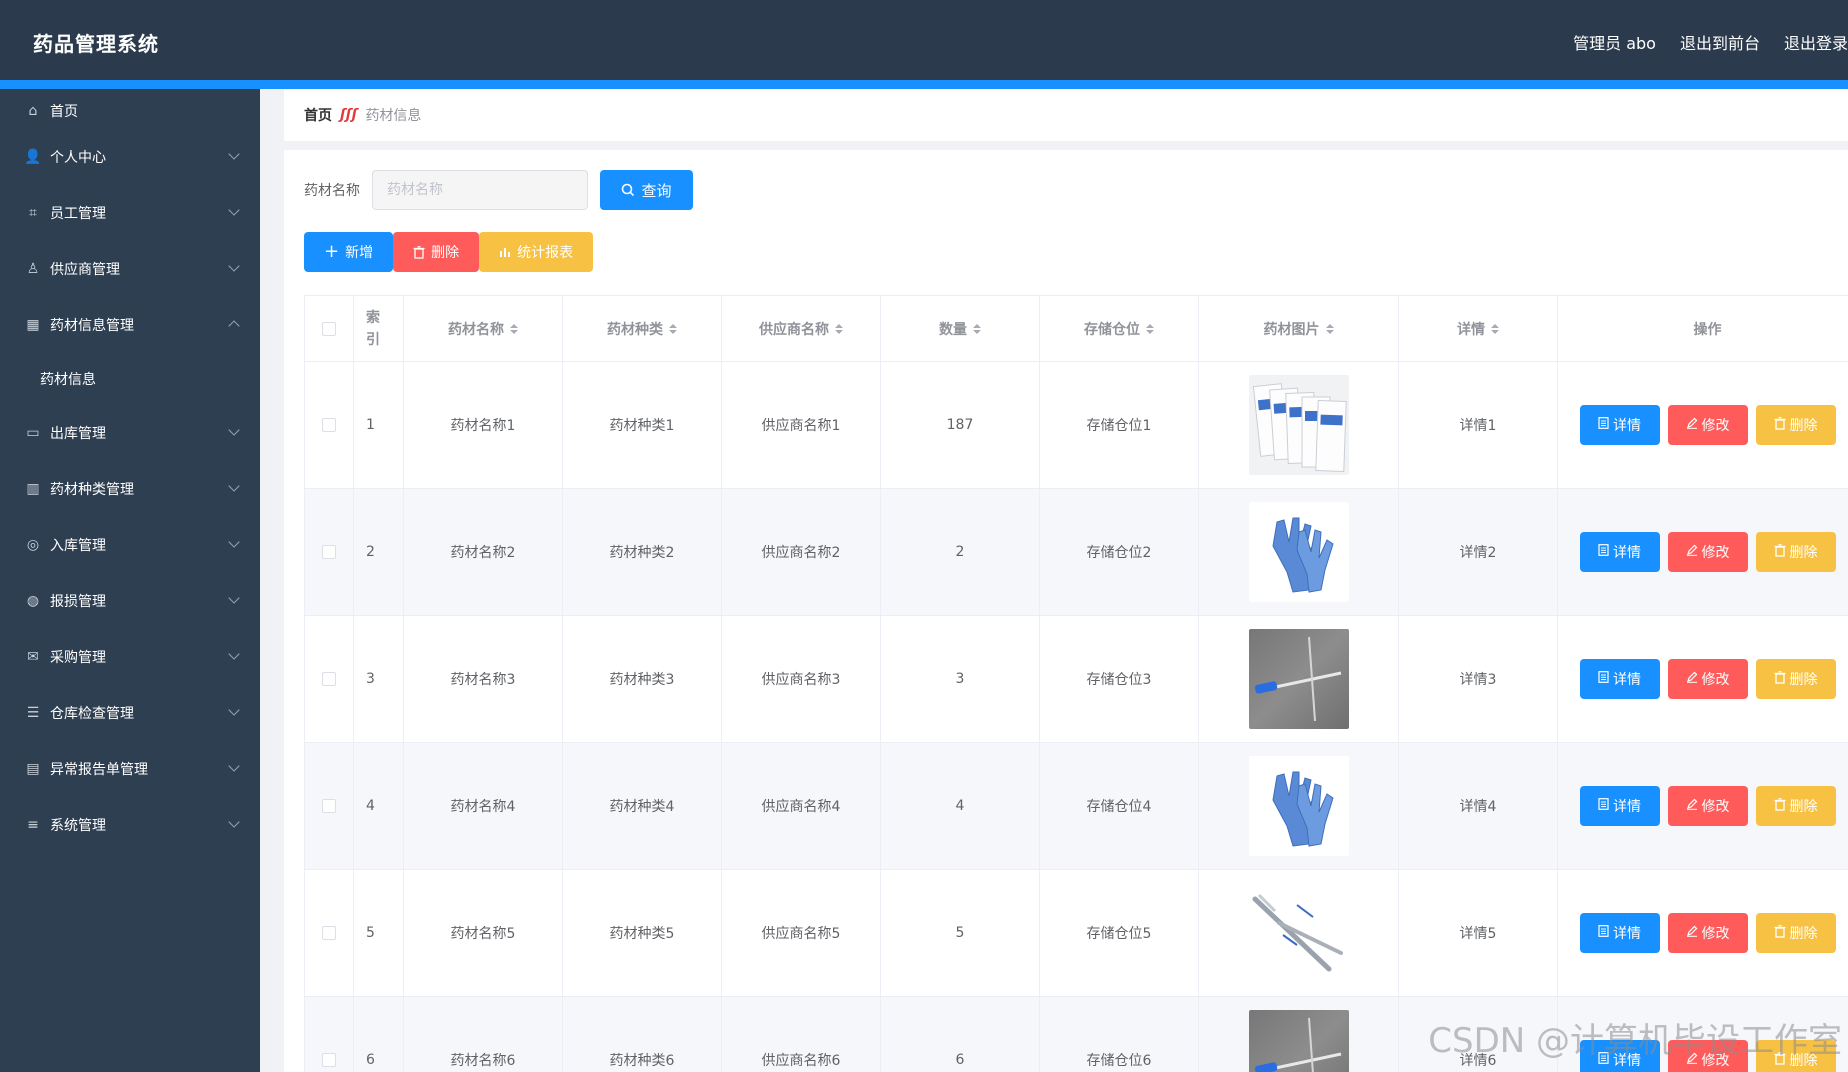 The image size is (1848, 1072). What do you see at coordinates (379, 679) in the screenshot?
I see `row-index: 3` at bounding box center [379, 679].